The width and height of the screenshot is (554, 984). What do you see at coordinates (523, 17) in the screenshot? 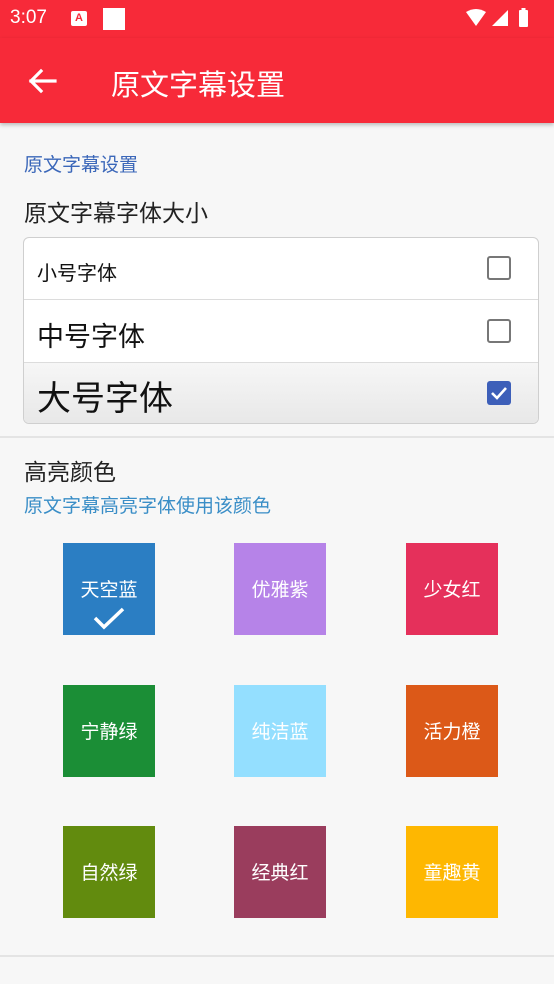
I see `battery-icon` at bounding box center [523, 17].